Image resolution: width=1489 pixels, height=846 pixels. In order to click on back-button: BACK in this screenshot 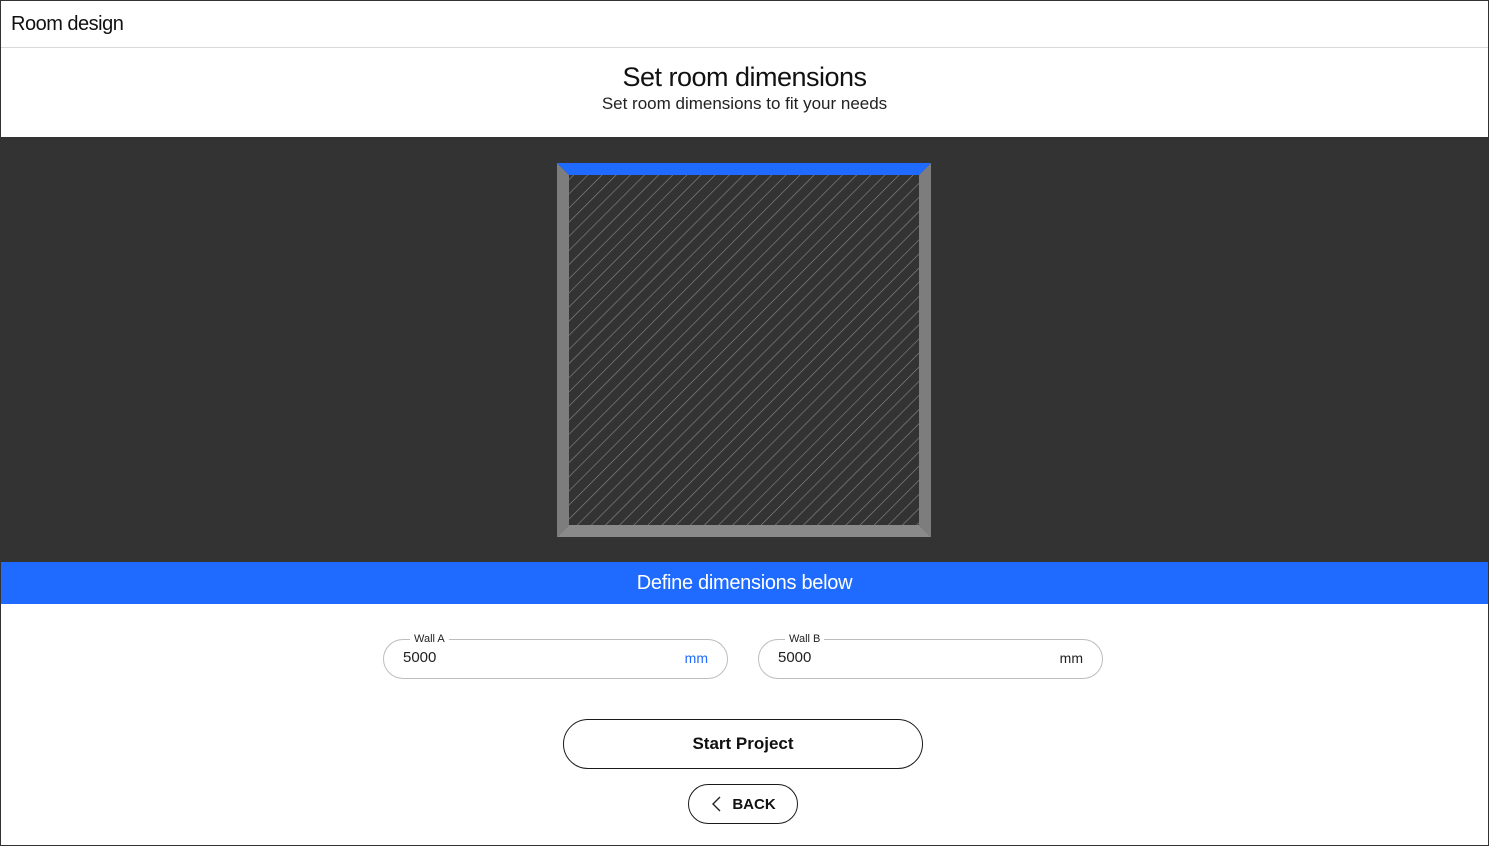, I will do `click(743, 804)`.